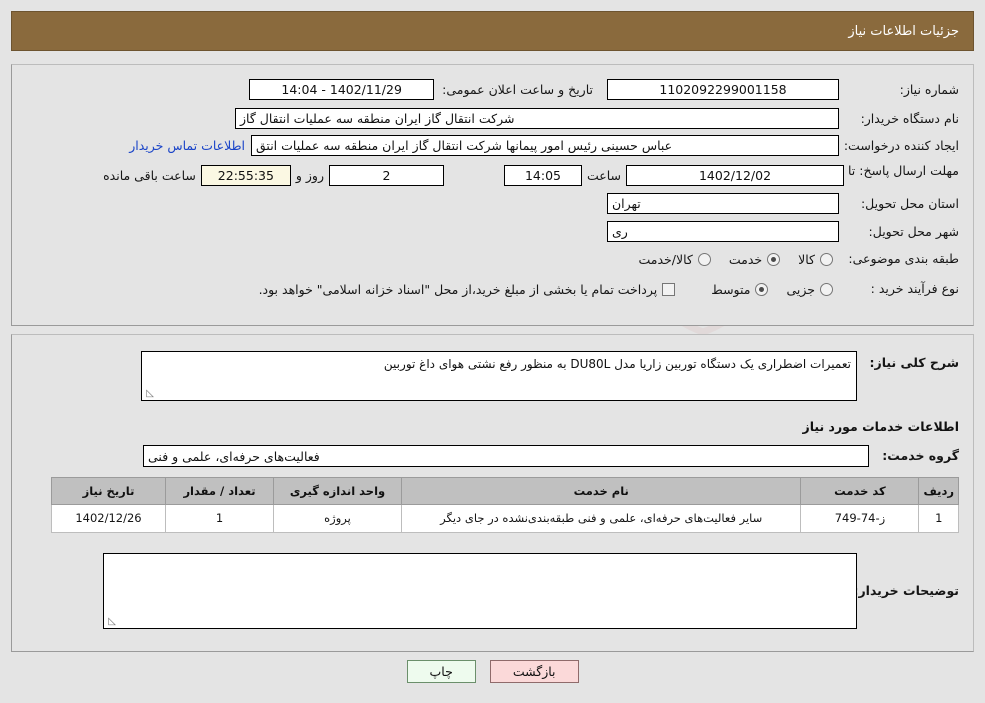 The image size is (985, 703). I want to click on category-row: طبقه بندی موضوعی: کالا خدمت کالا/خدمت, so click(789, 259).